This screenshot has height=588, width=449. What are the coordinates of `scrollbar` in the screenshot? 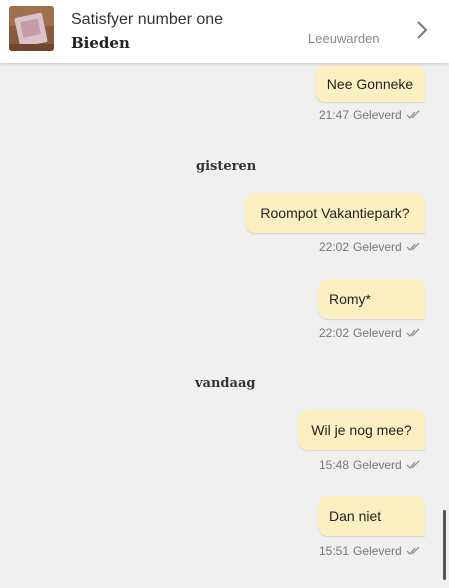 It's located at (444, 545).